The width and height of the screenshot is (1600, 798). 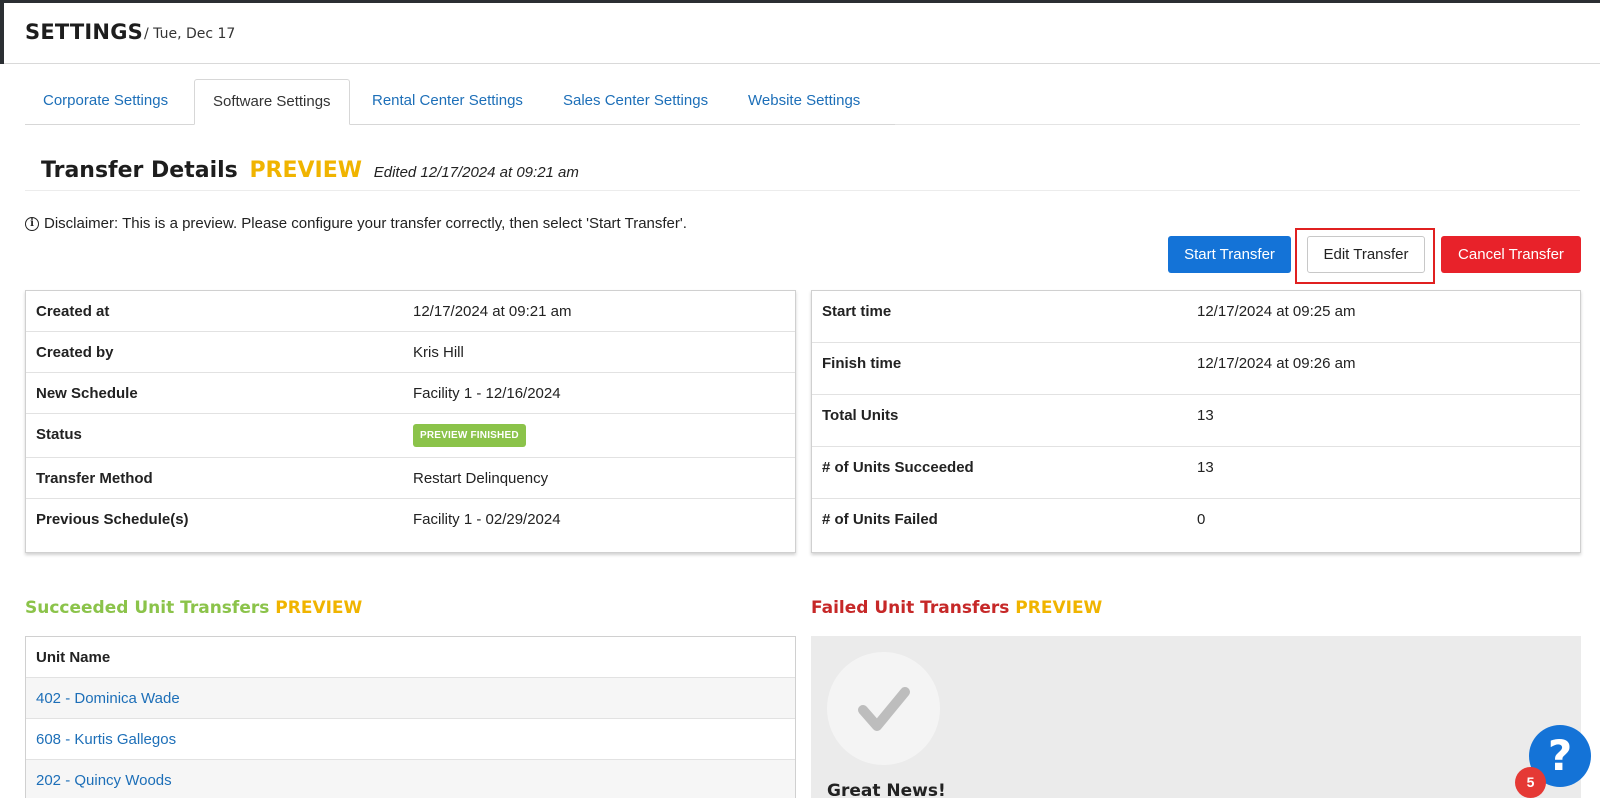 I want to click on status-badge: PREVIEW FINISHED, so click(x=469, y=435).